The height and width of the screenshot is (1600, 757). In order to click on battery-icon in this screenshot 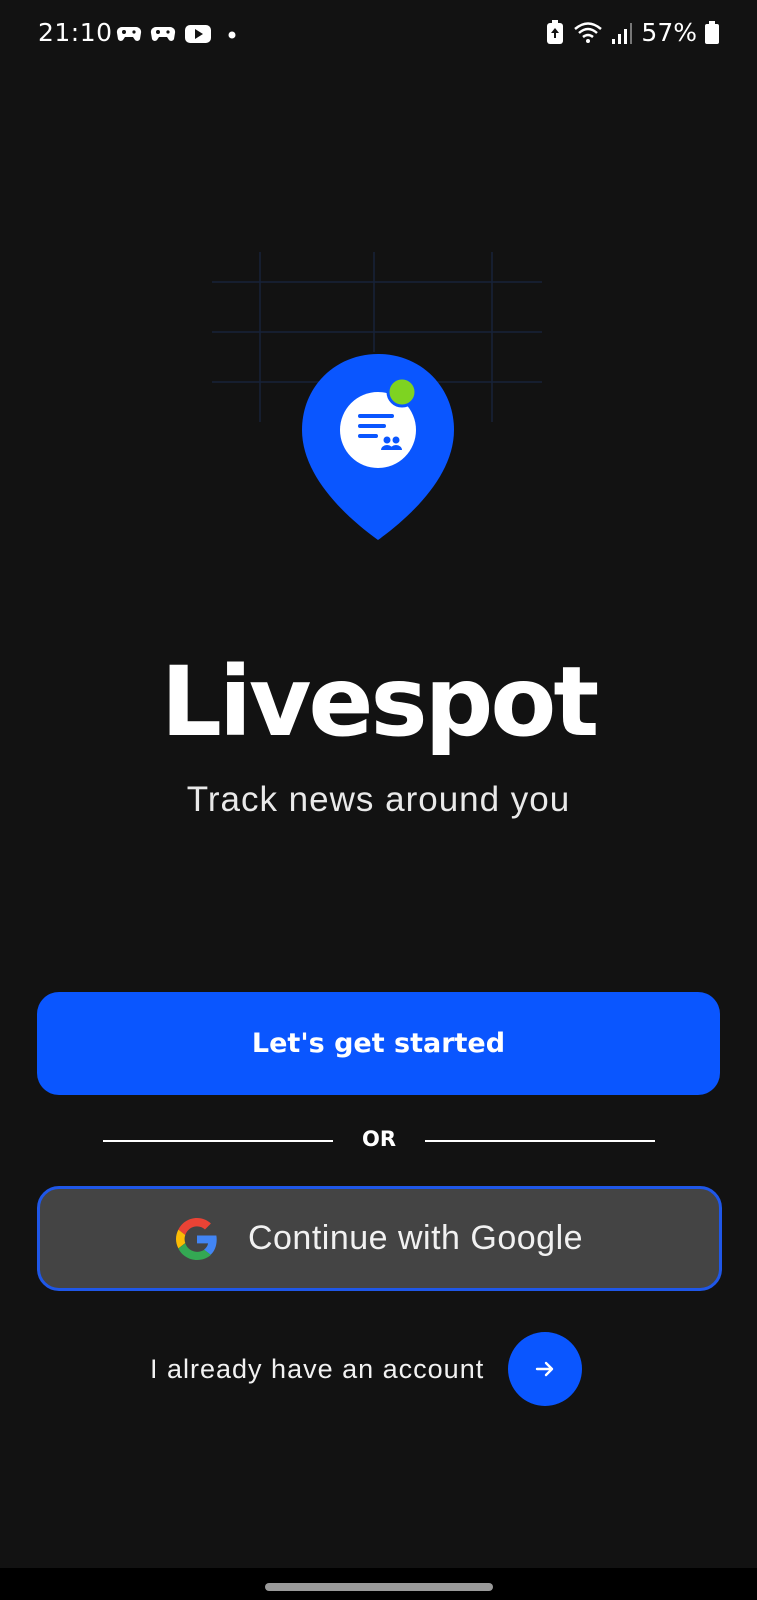, I will do `click(712, 32)`.